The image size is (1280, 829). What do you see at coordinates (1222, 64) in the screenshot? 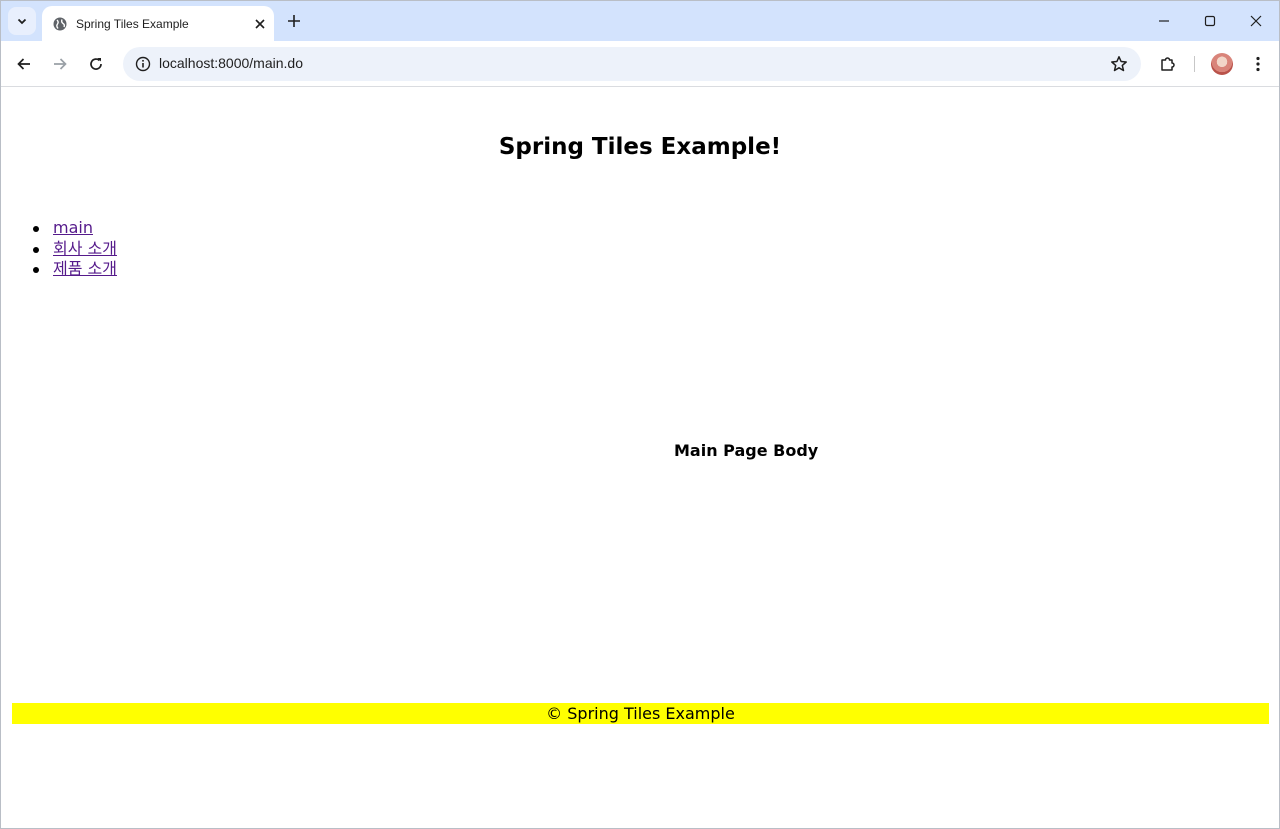
I see `avatar` at bounding box center [1222, 64].